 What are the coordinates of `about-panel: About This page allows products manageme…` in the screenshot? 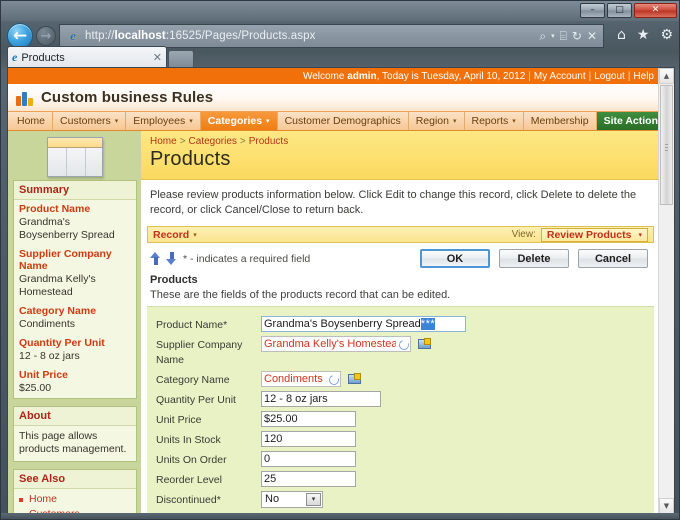 It's located at (75, 434).